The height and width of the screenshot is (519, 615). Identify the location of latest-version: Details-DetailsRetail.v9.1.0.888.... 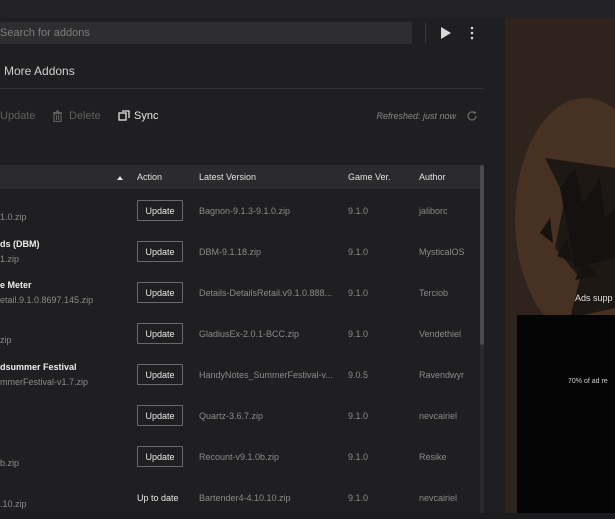
(266, 293).